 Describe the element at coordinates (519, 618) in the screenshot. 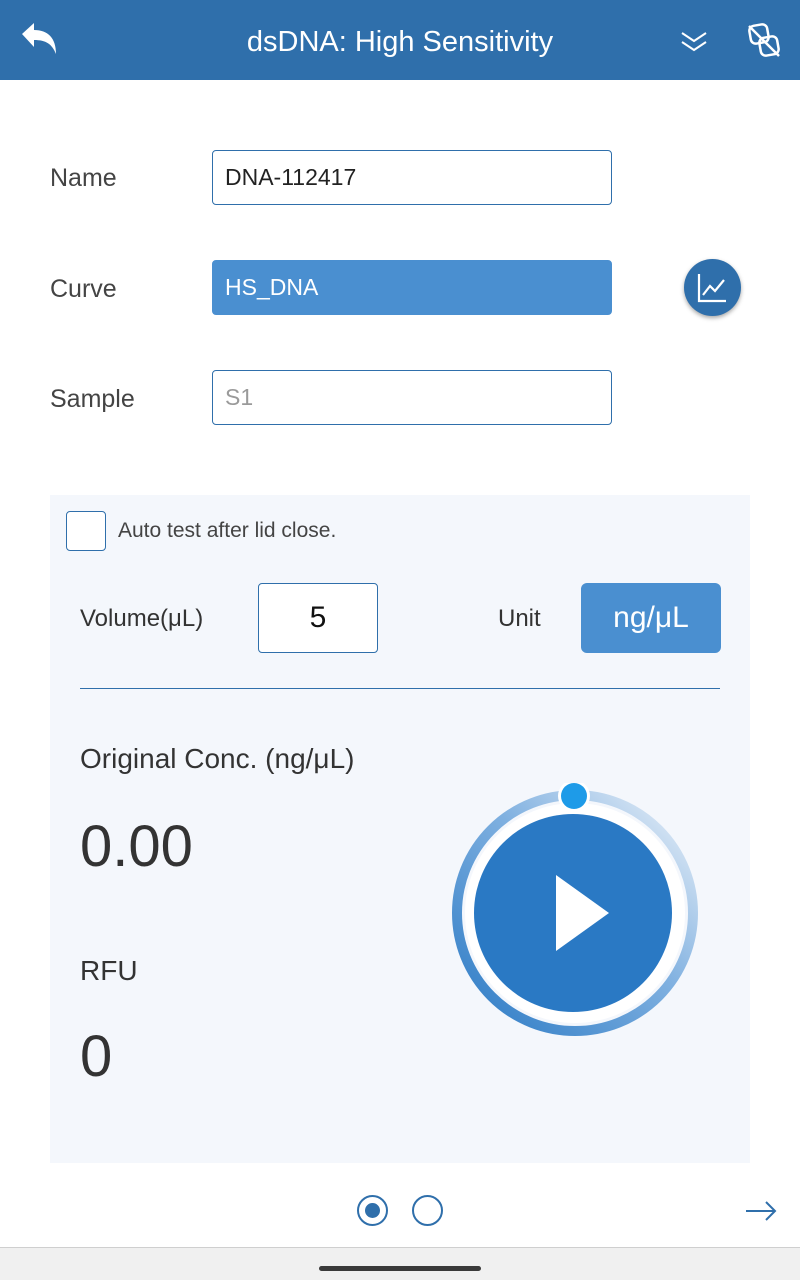

I see `unit-label: Unit` at that location.